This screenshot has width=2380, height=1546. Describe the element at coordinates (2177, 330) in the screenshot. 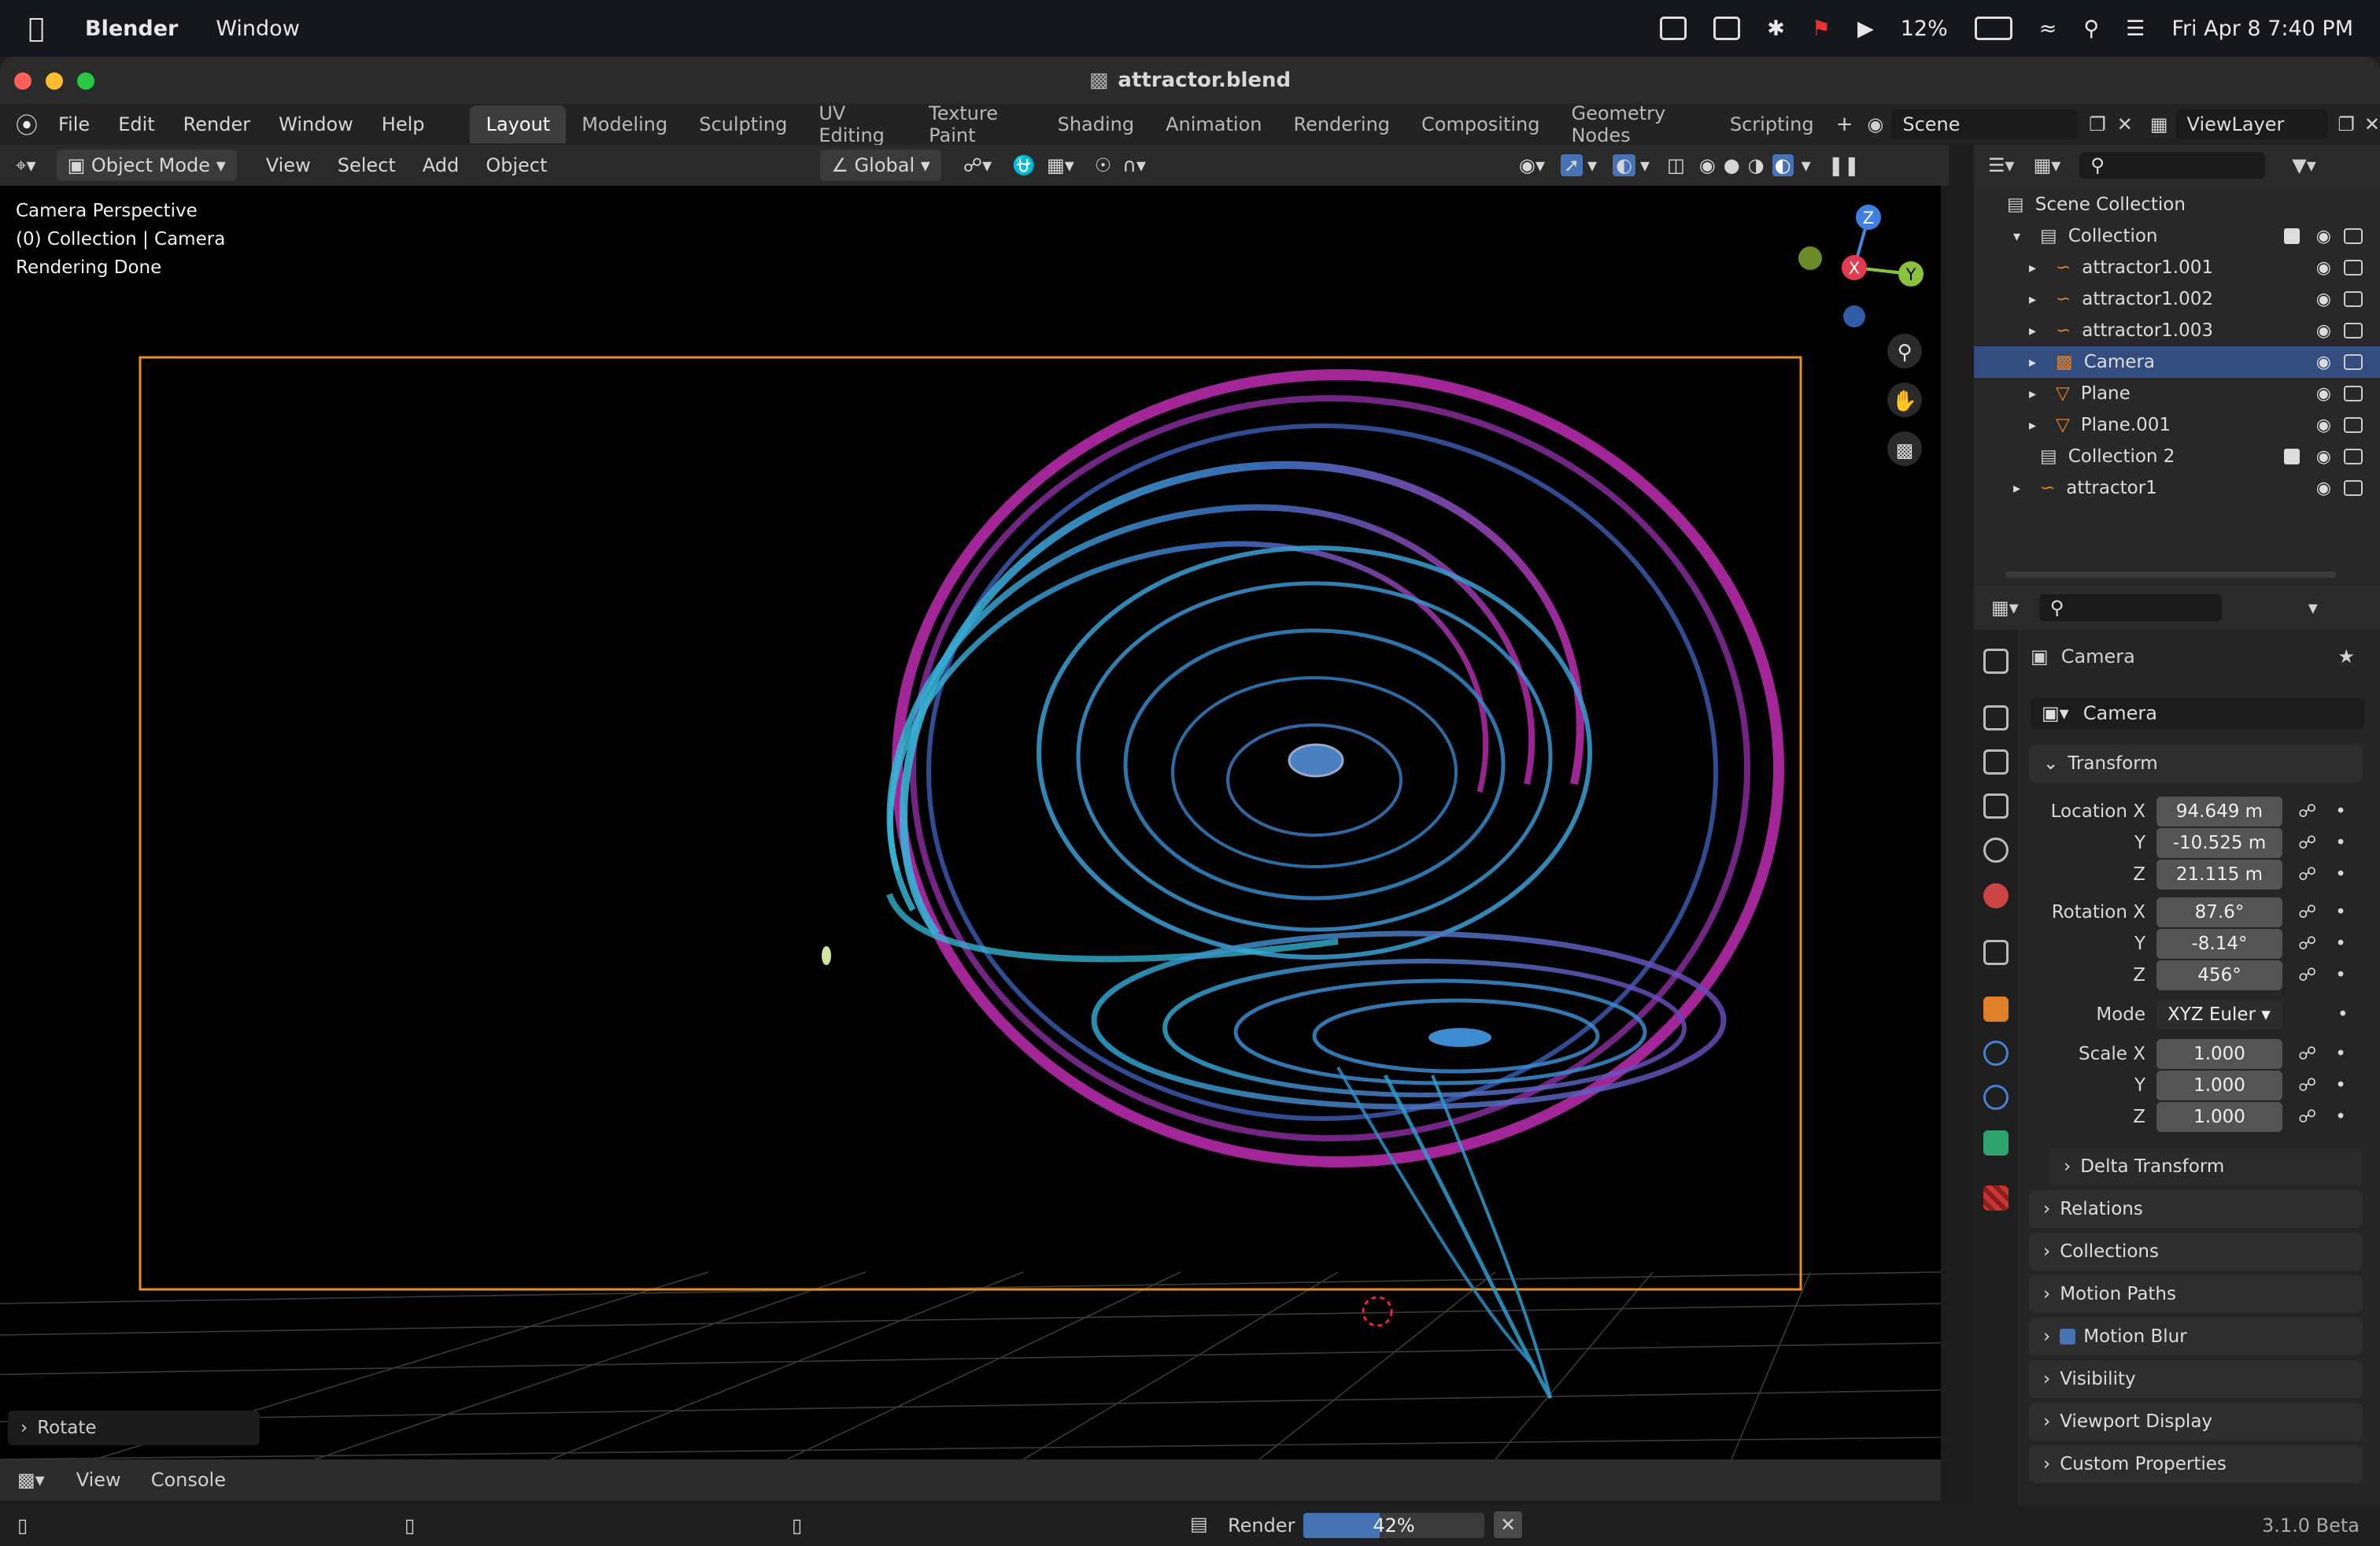

I see `outliner-row: ▸ ∽ attractor1.003 ◉` at that location.